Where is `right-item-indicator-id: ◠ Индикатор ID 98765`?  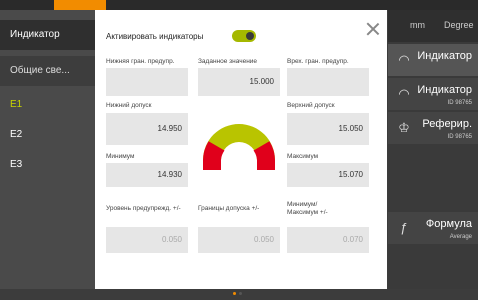
right-item-indicator-id: ◠ Индикатор ID 98765 is located at coordinates (433, 94).